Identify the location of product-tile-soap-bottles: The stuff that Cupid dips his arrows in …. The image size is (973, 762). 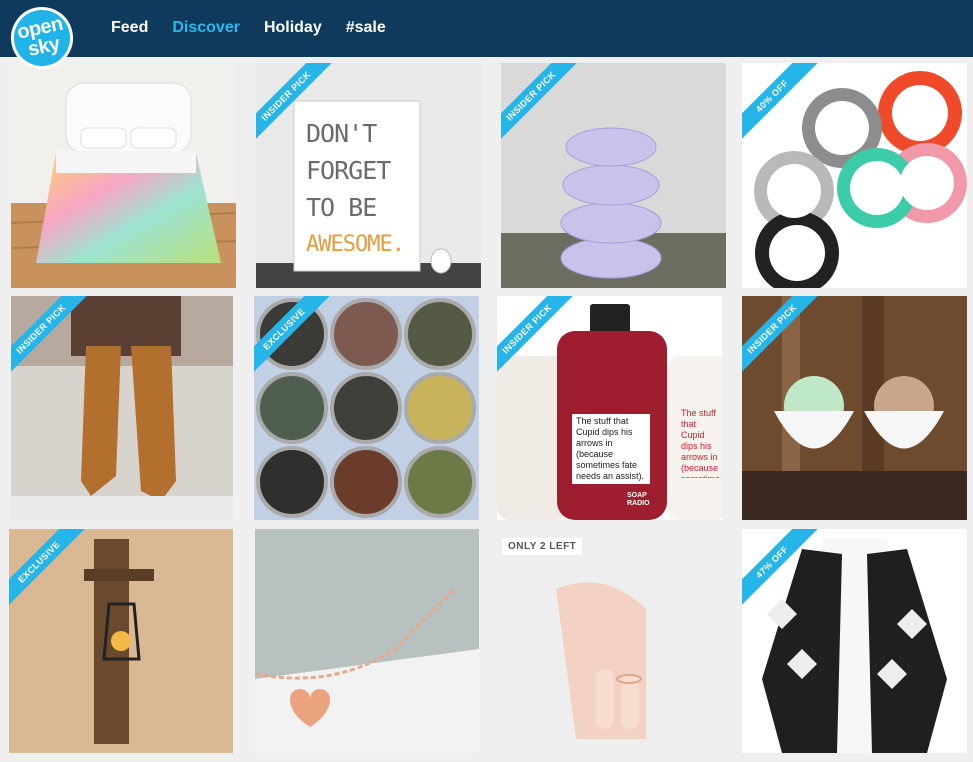
(609, 408).